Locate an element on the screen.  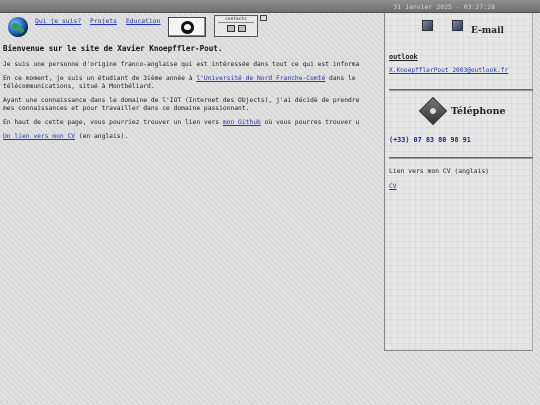
studies-text-line2: télécommunications, situé à Montbéliard. is located at coordinates (79, 86).